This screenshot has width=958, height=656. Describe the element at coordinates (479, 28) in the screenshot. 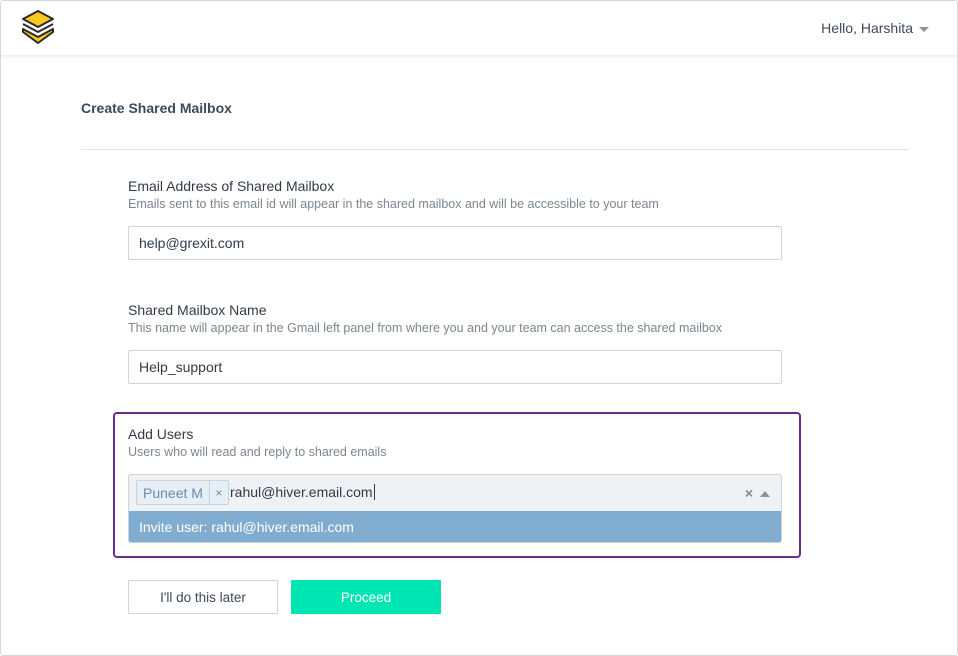

I see `top-bar: Hello, Harshita` at that location.